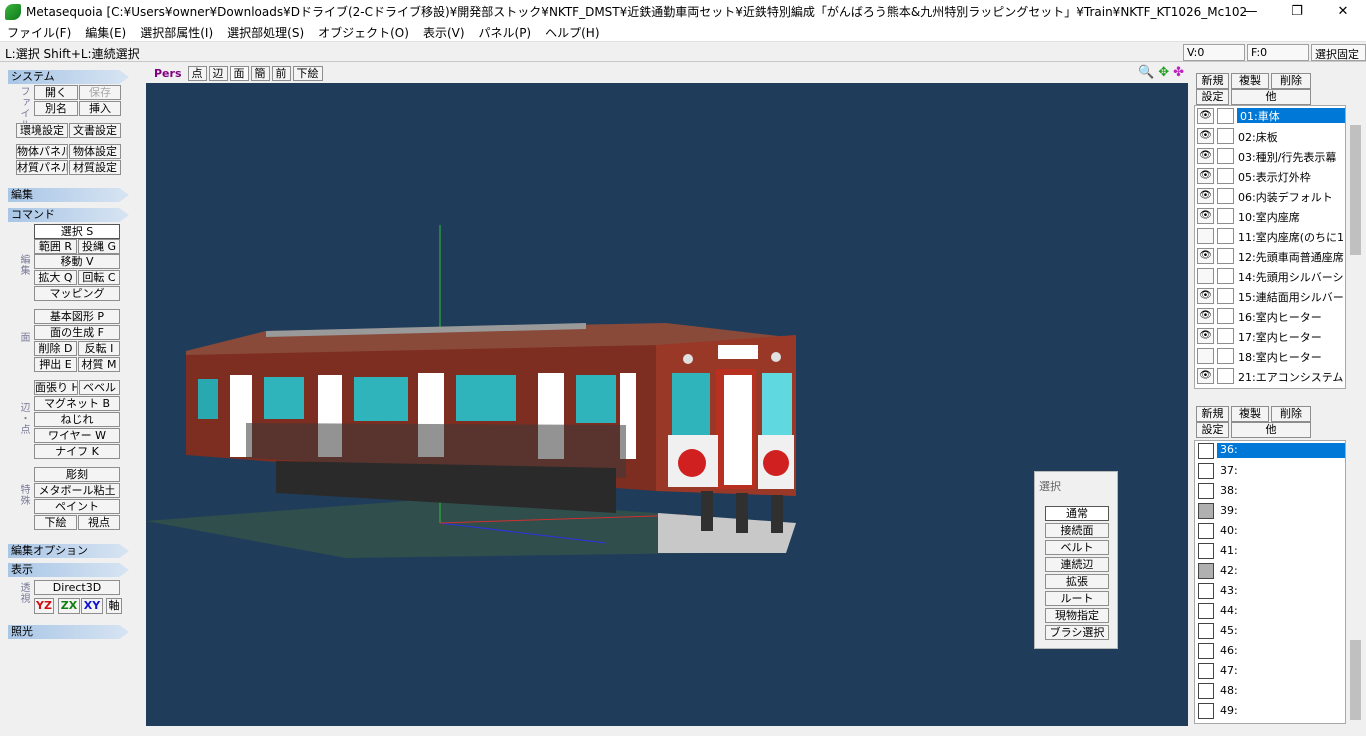 The image size is (1366, 736). Describe the element at coordinates (1270, 571) in the screenshot. I see `material-row: 42:` at that location.